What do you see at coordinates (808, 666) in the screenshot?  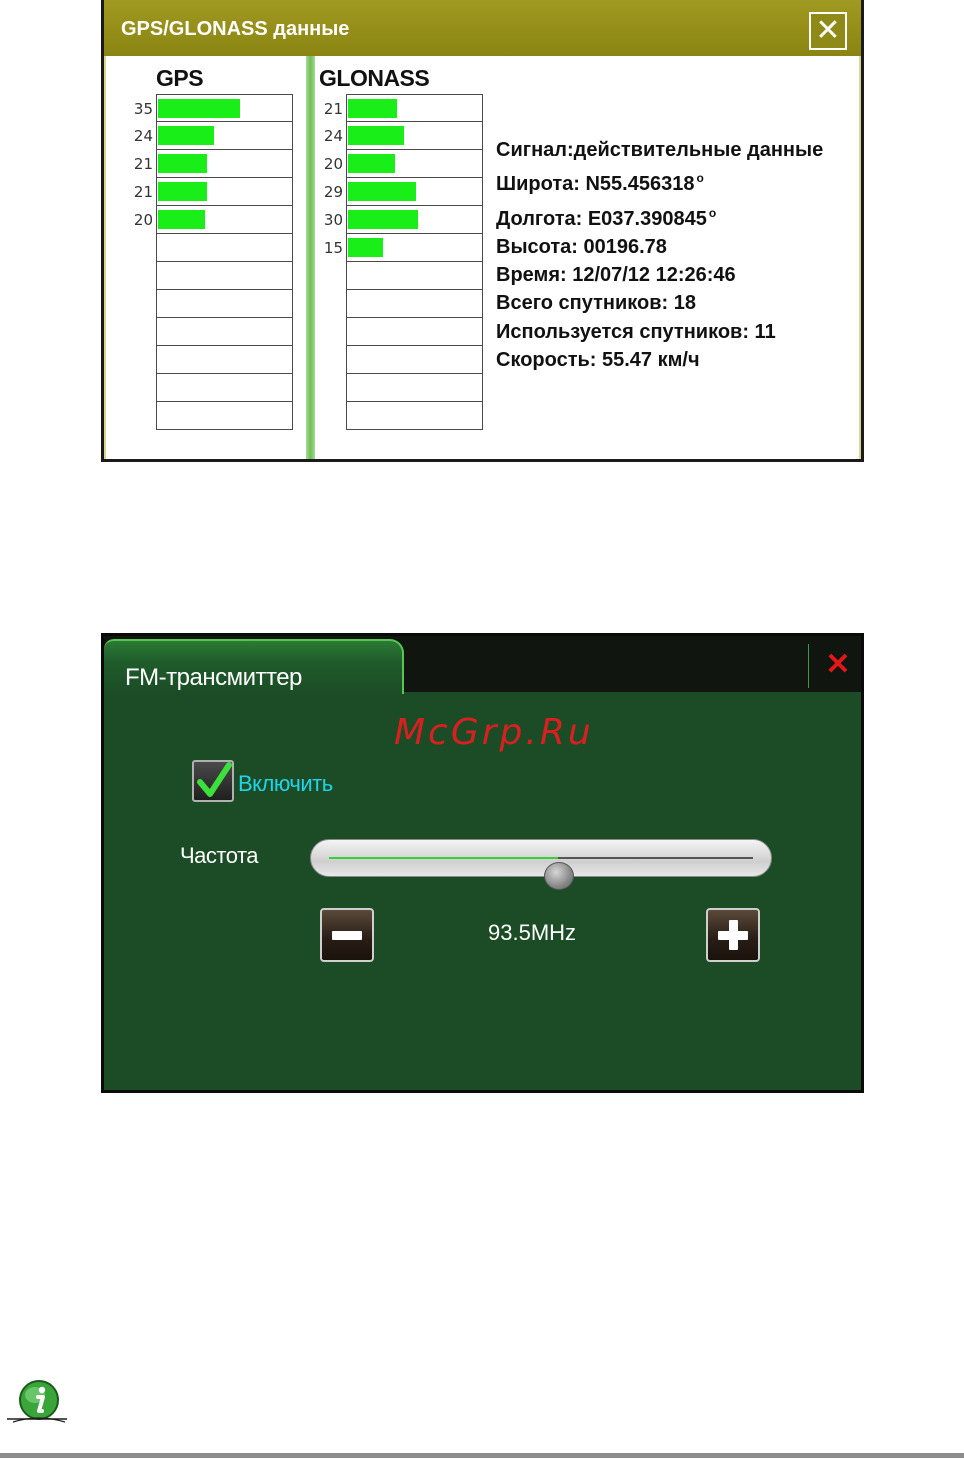 I see `topbar-separator` at bounding box center [808, 666].